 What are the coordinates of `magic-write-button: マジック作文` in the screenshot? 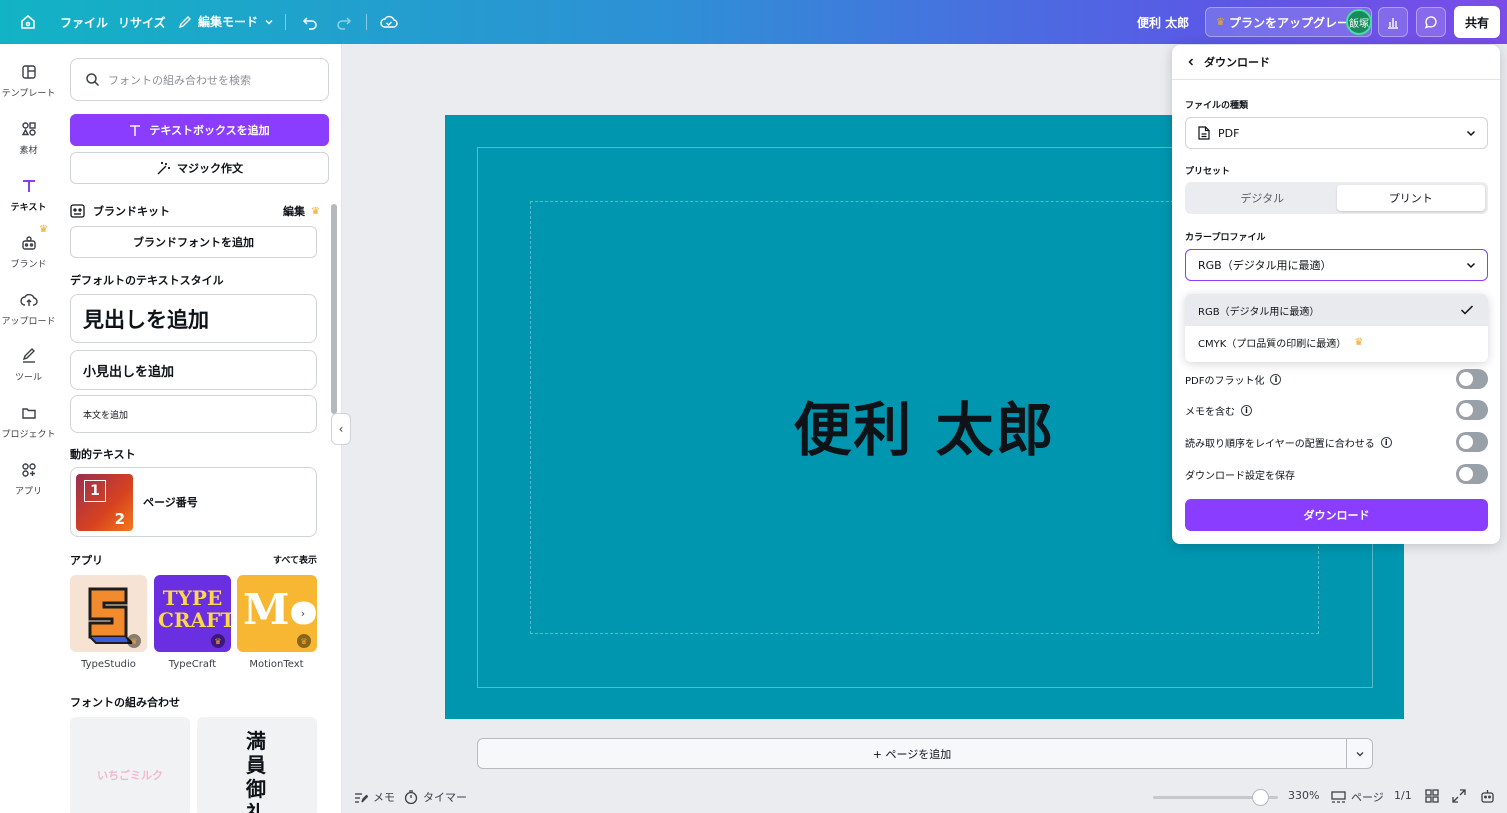 It's located at (199, 168).